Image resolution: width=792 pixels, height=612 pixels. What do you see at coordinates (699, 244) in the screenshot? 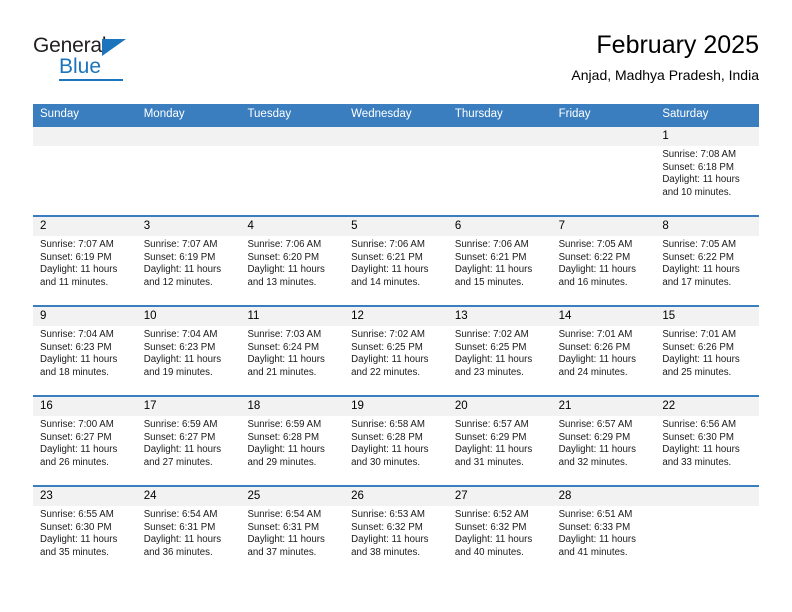
I see `sunrise-time: Sunrise: 7:05 AM` at bounding box center [699, 244].